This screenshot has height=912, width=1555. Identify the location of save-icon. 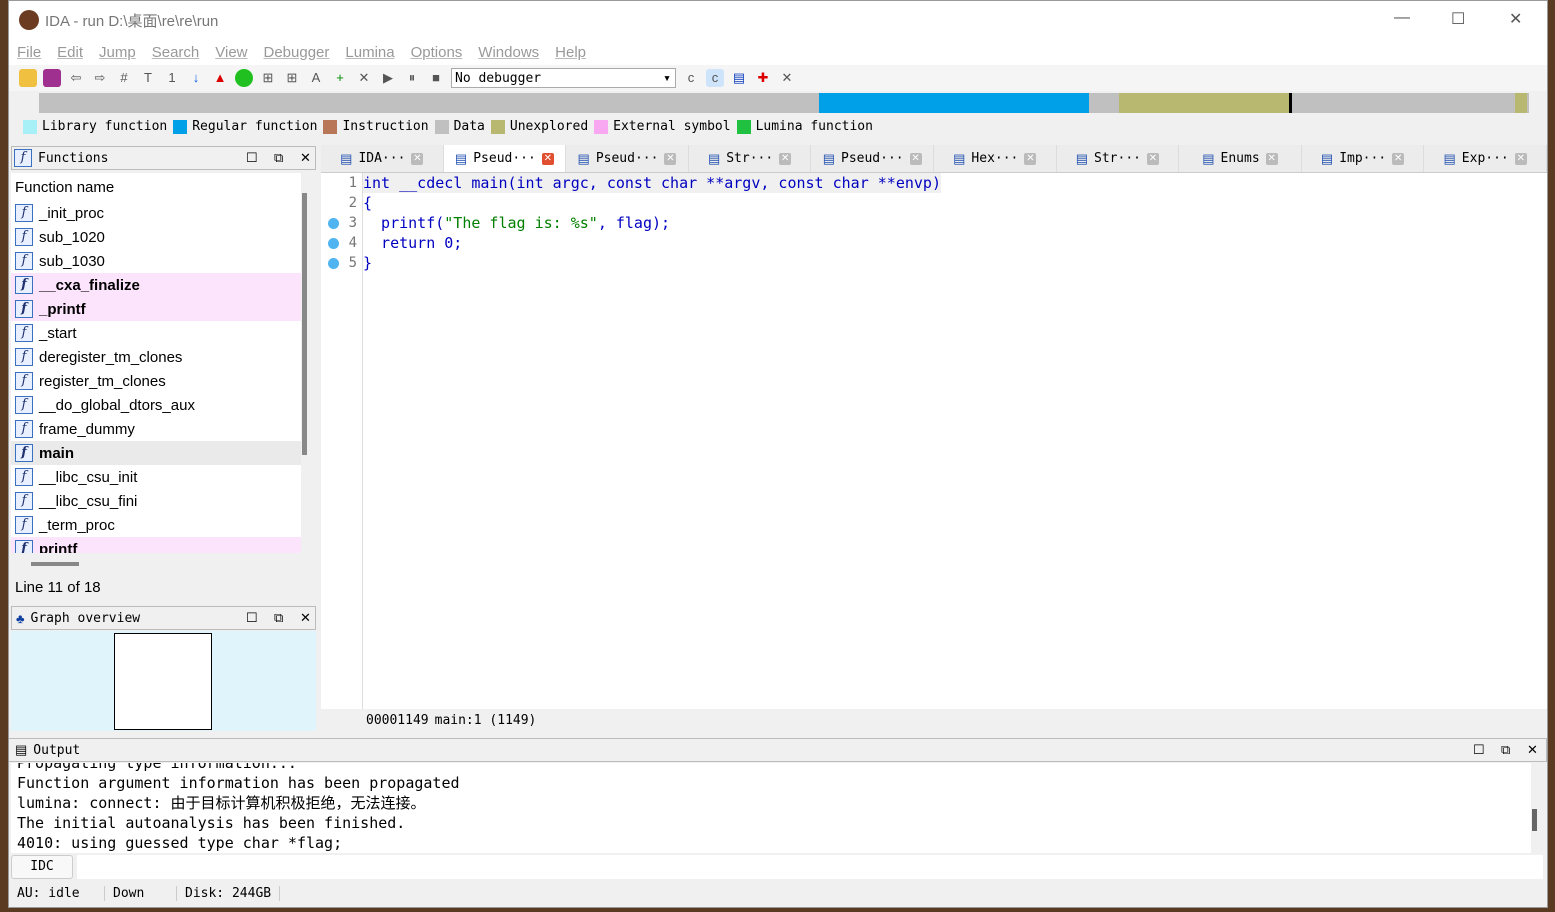
(52, 78).